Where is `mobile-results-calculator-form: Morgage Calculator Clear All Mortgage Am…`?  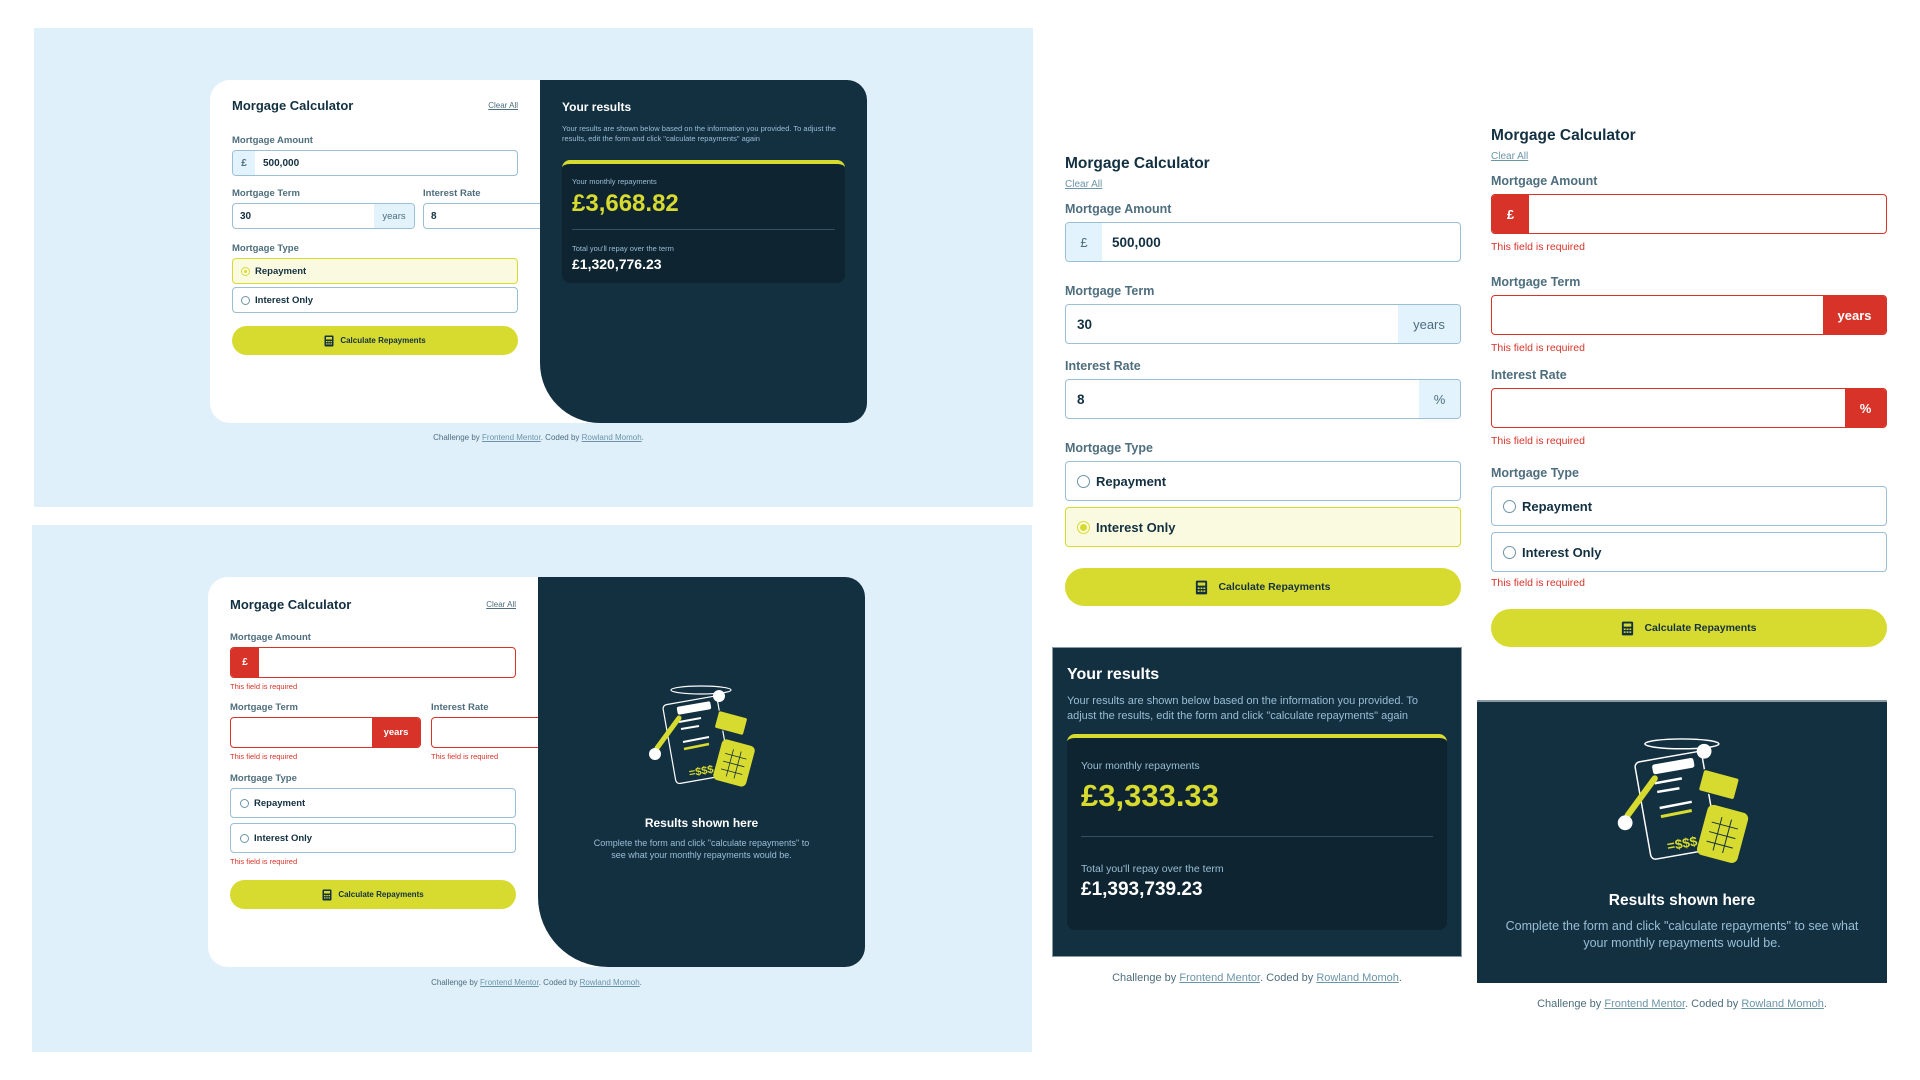
mobile-results-calculator-form: Morgage Calculator Clear All Mortgage Am… is located at coordinates (1263, 380).